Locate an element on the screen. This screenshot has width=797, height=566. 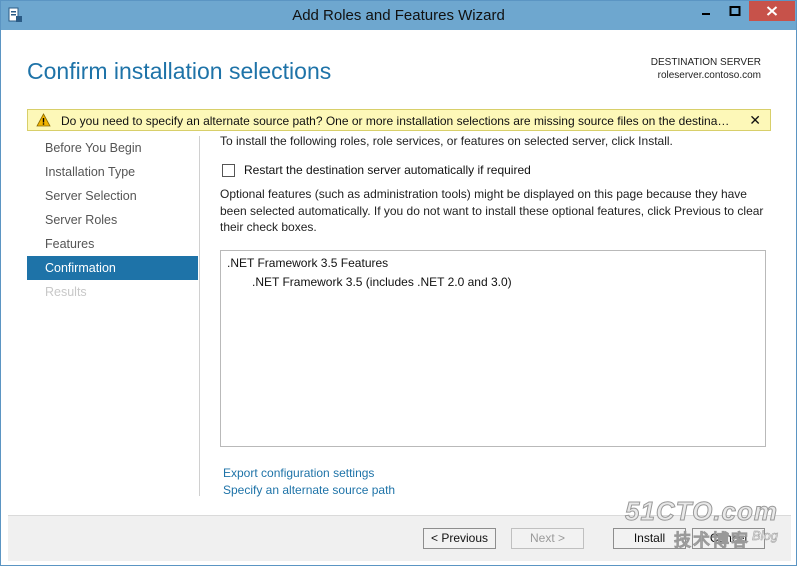
restart-checkbox is located at coordinates (228, 170).